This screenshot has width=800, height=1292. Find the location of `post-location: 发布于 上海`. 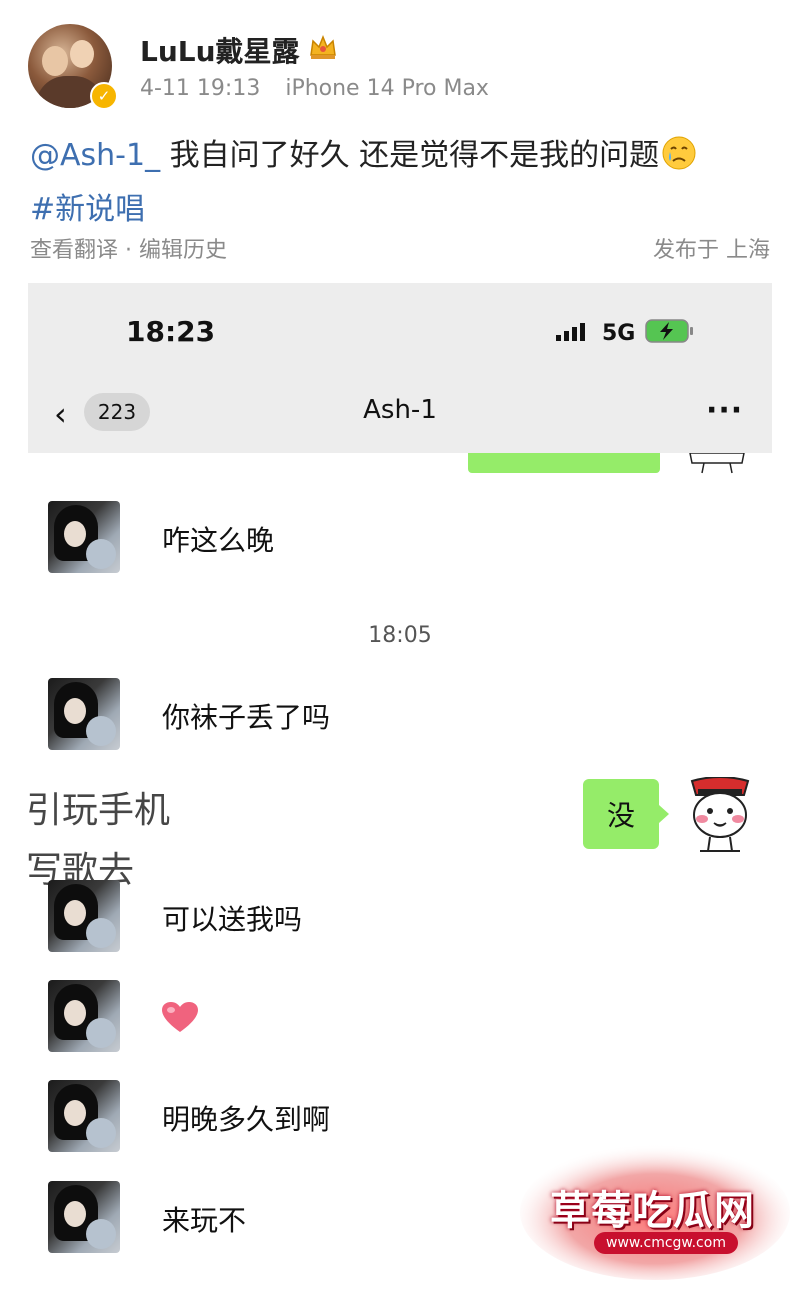

post-location: 发布于 上海 is located at coordinates (711, 250).